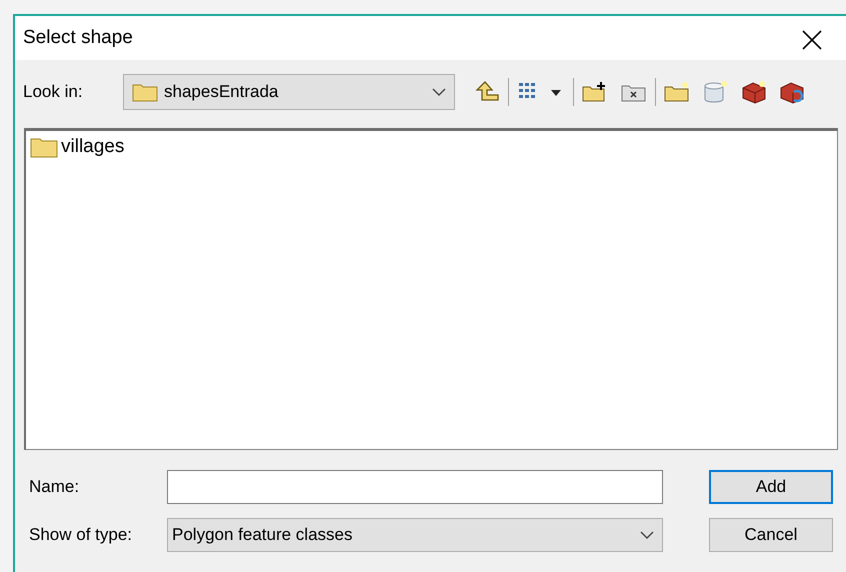  What do you see at coordinates (78, 38) in the screenshot?
I see `window-title: Select shape` at bounding box center [78, 38].